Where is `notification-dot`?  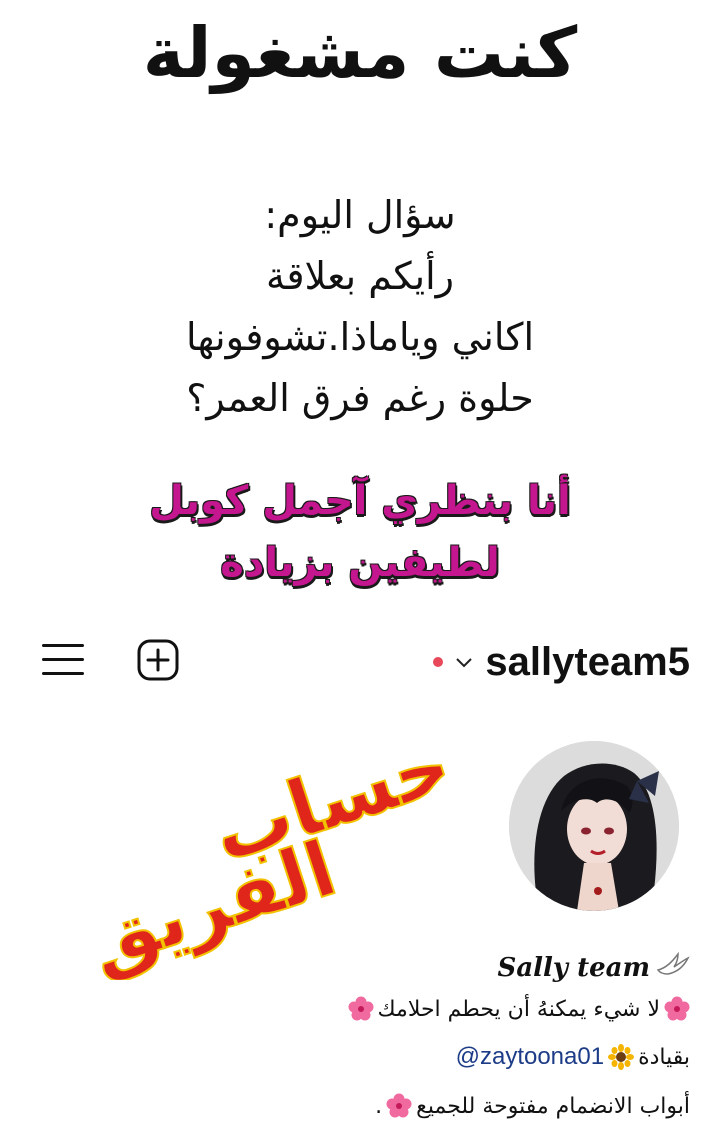
notification-dot is located at coordinates (438, 662).